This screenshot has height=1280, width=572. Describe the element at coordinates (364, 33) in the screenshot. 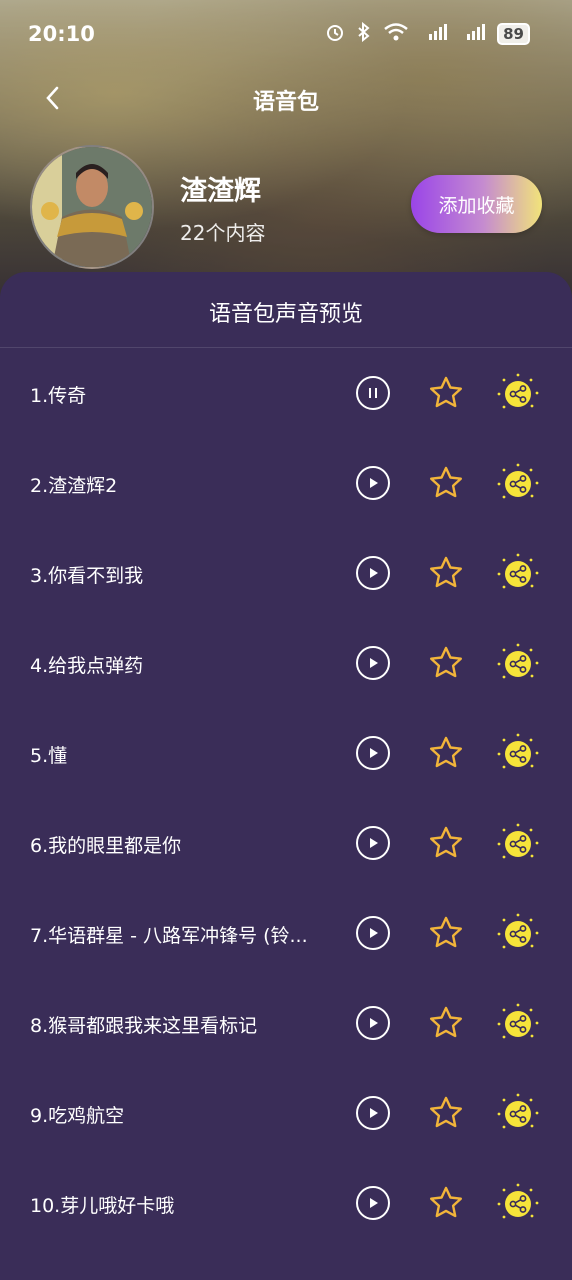

I see `bluetooth-icon` at that location.